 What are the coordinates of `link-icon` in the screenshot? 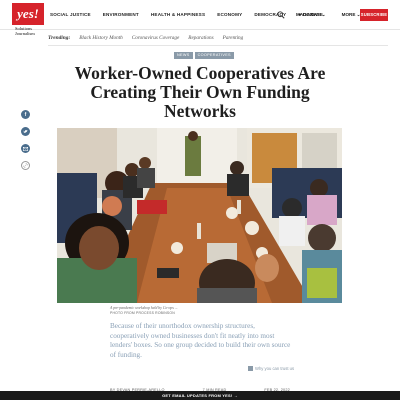 It's located at (25, 165).